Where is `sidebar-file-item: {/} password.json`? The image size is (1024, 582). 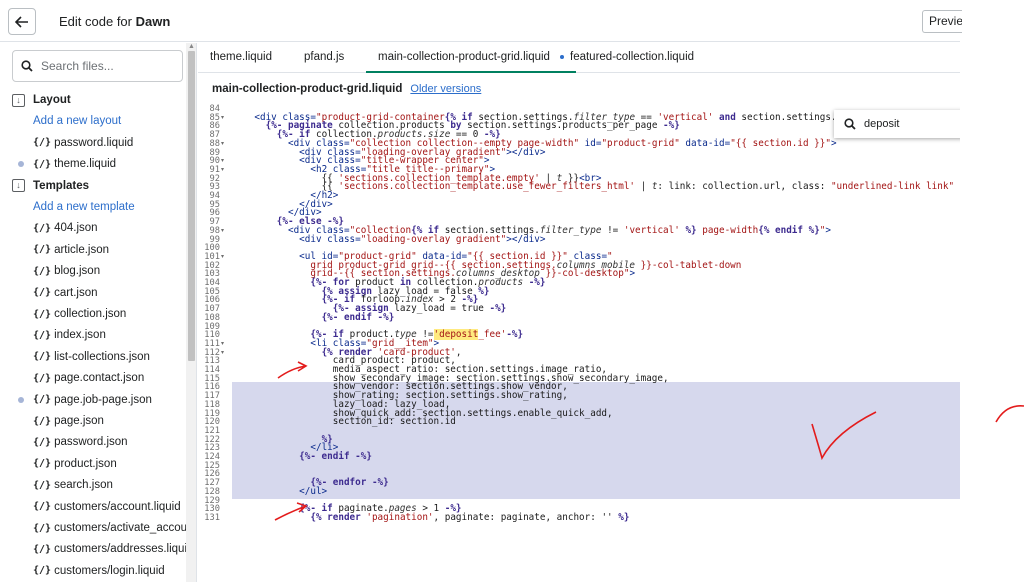 sidebar-file-item: {/} password.json is located at coordinates (93, 442).